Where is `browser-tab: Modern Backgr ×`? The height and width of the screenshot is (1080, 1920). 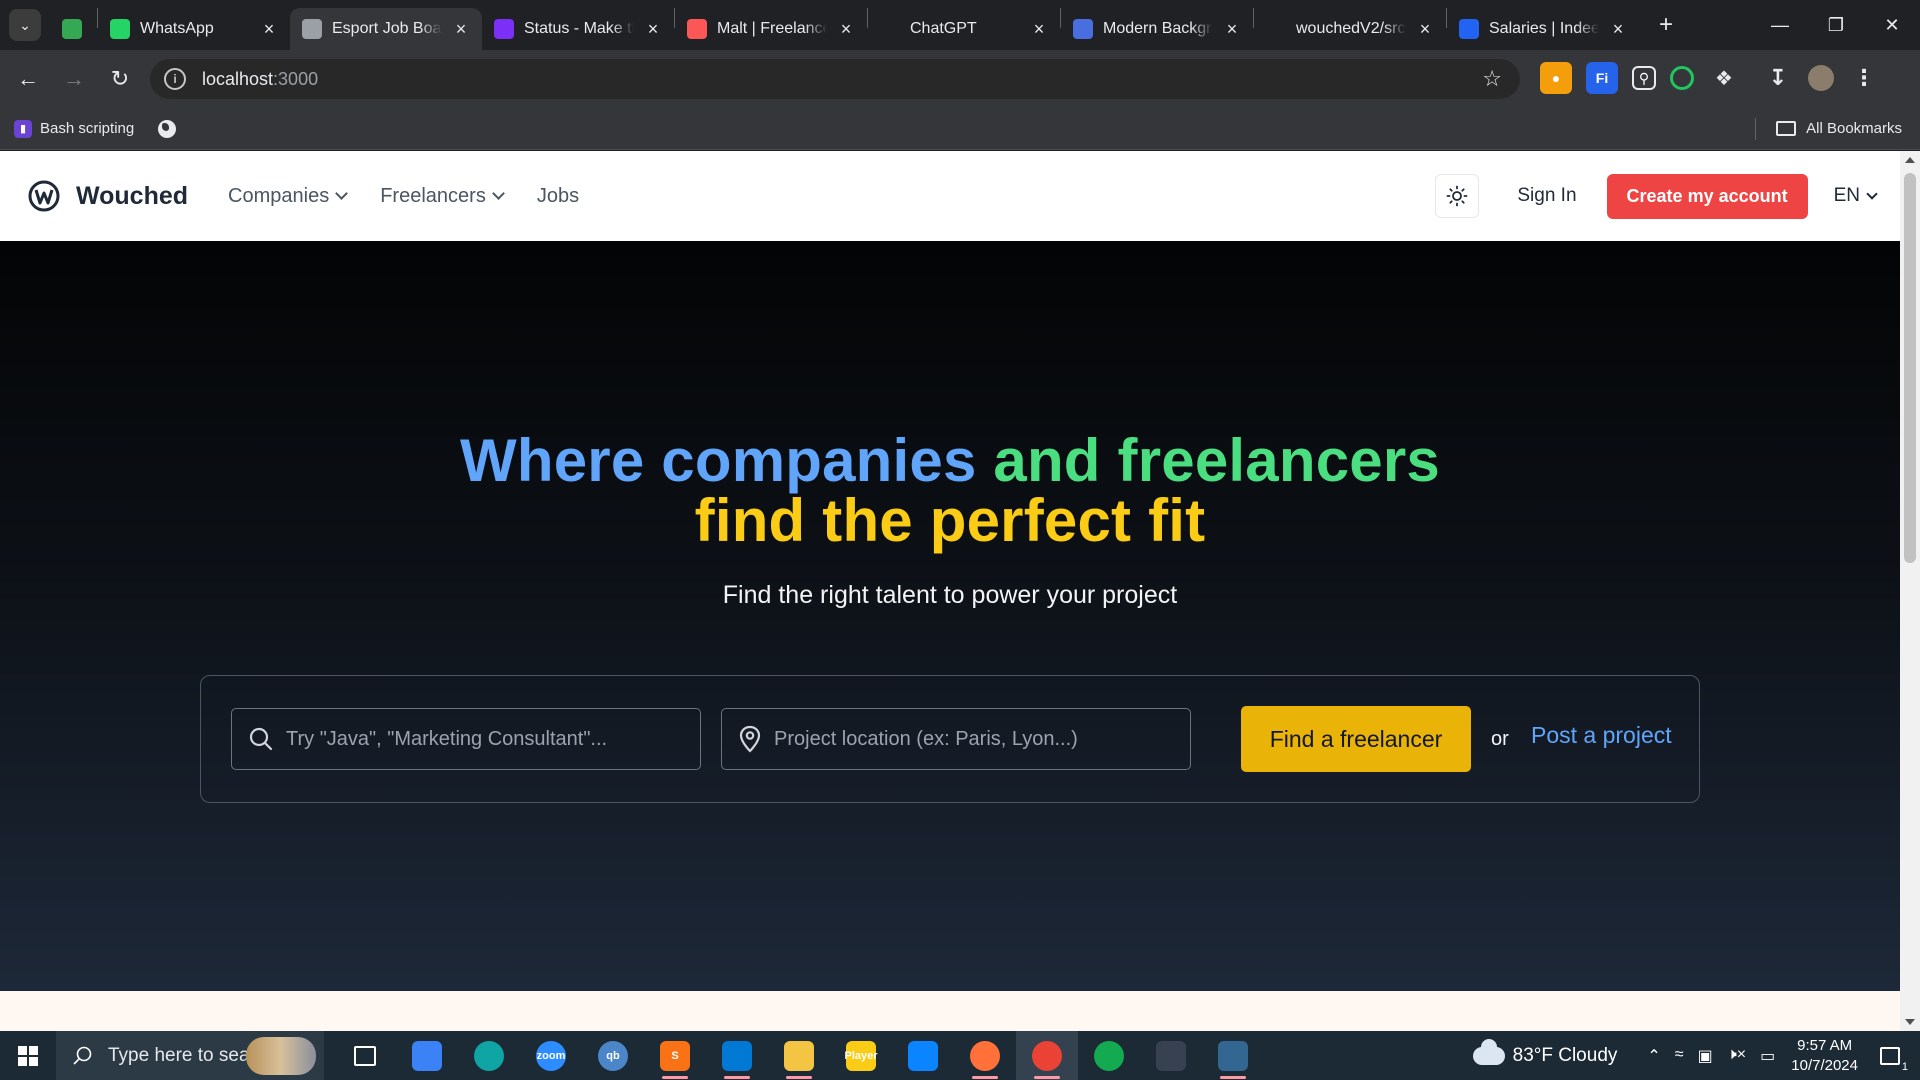
browser-tab: Modern Backgr × is located at coordinates (1157, 29).